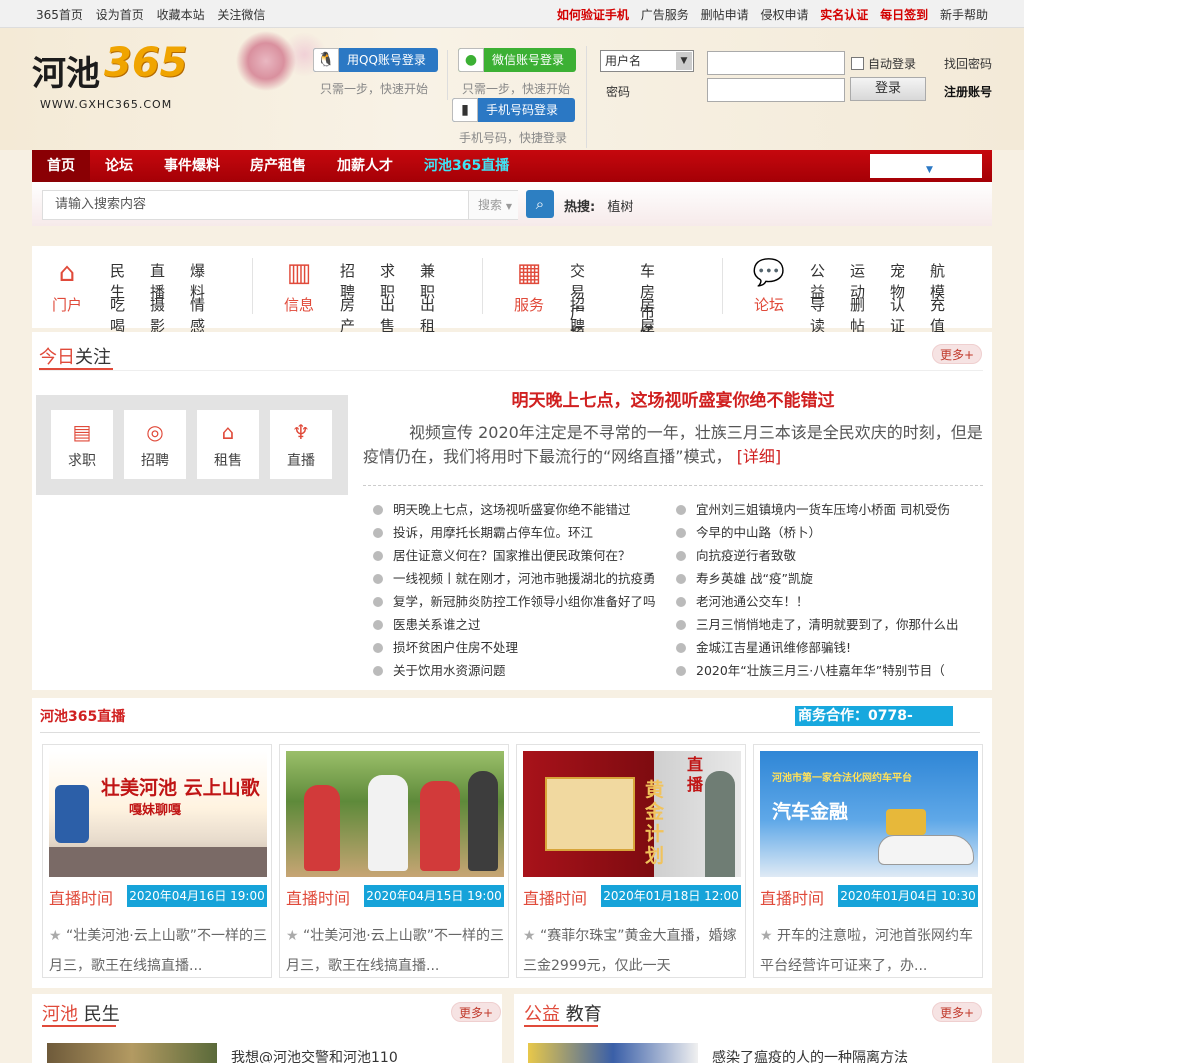 The image size is (1200, 1063). Describe the element at coordinates (192, 166) in the screenshot. I see `nav-news: 事件爆料` at that location.